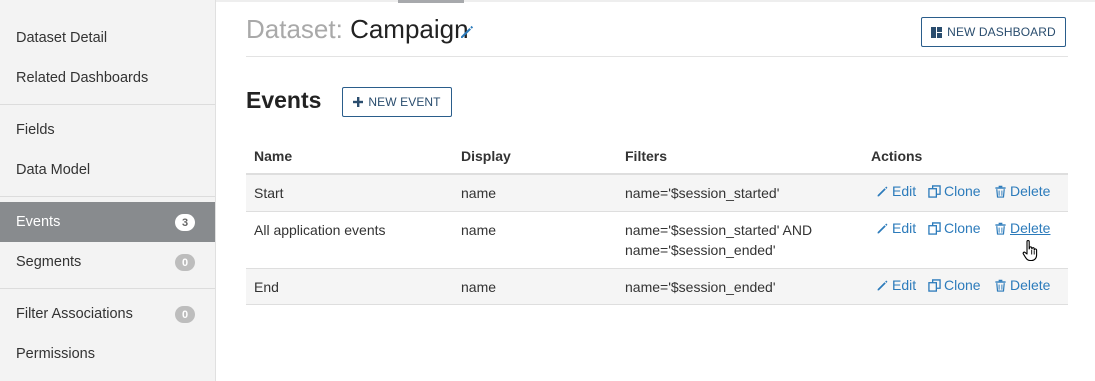 Image resolution: width=1095 pixels, height=381 pixels. Describe the element at coordinates (107, 354) in the screenshot. I see `sidebar-item-permissions: Permissions` at that location.